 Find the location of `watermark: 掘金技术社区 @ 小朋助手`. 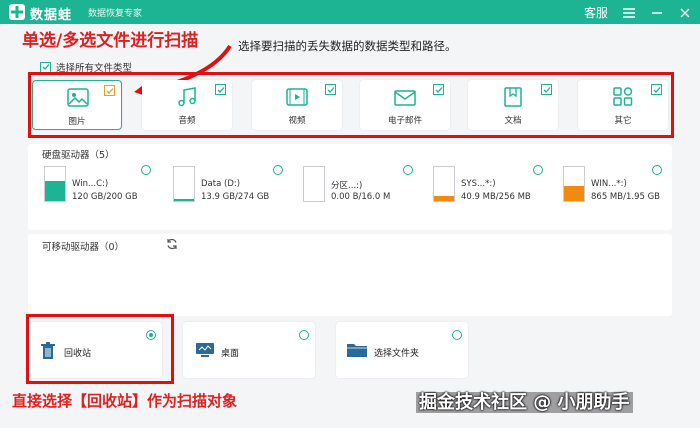

watermark: 掘金技术社区 @ 小朋助手 is located at coordinates (524, 401).